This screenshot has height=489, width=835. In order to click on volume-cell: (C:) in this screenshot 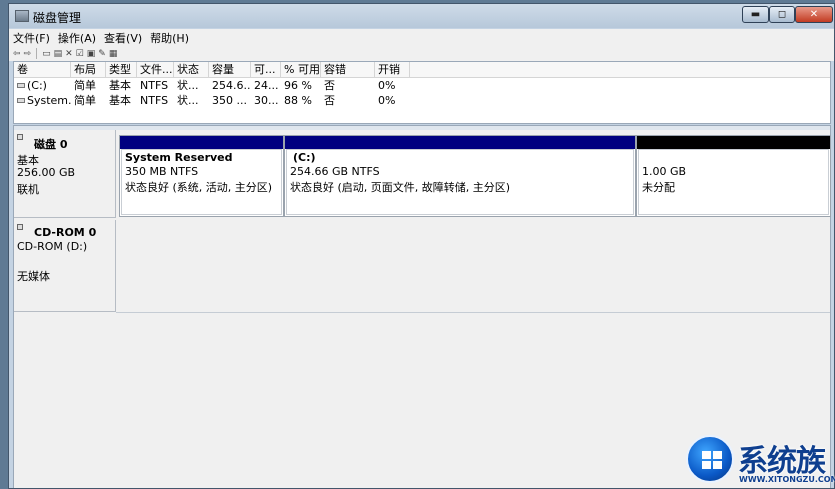, I will do `click(42, 86)`.